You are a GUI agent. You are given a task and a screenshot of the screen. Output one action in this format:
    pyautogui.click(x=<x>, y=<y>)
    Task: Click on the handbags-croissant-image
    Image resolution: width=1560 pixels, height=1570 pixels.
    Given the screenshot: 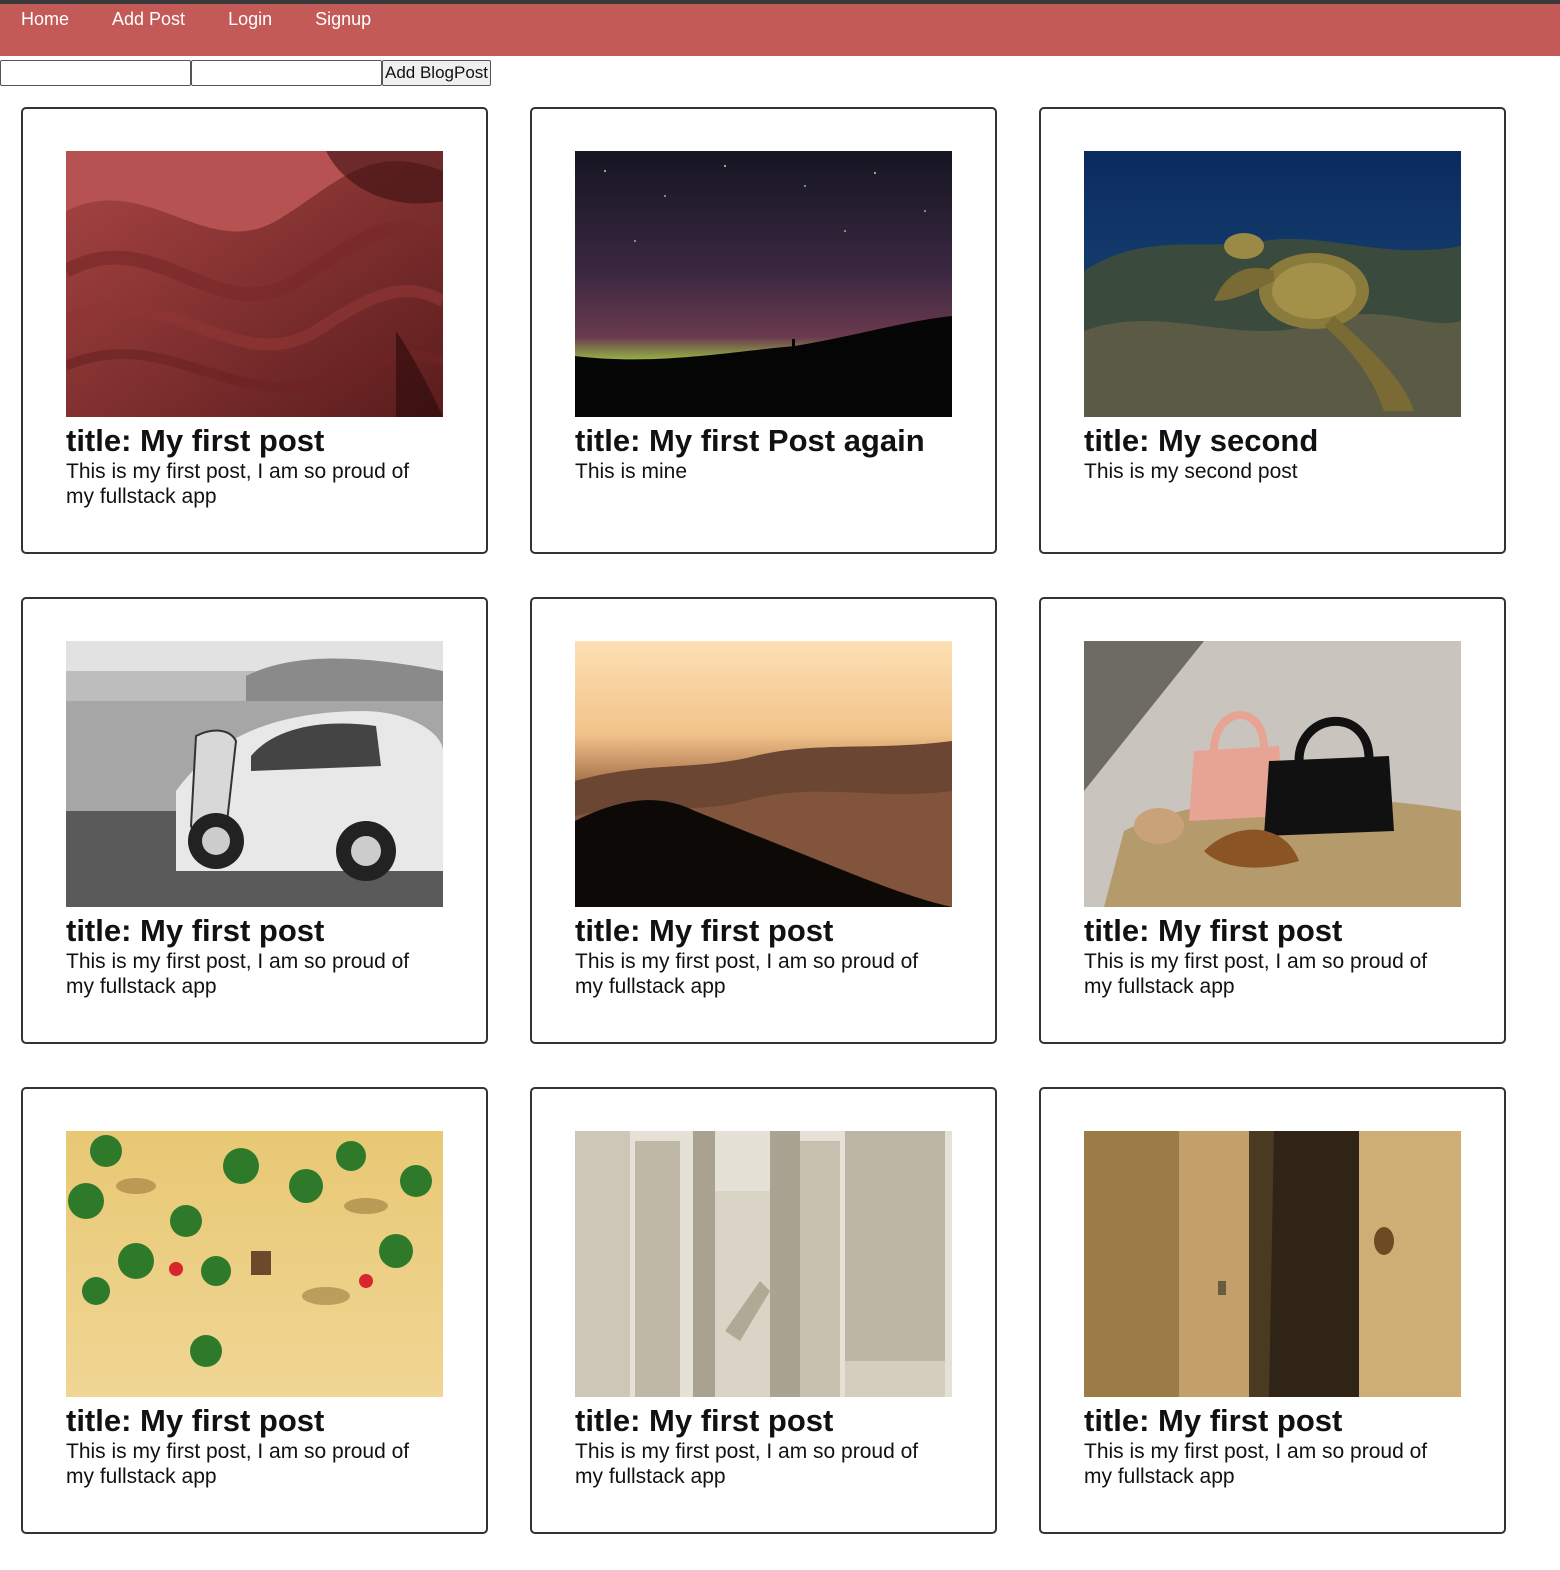 What is the action you would take?
    pyautogui.click(x=1272, y=774)
    